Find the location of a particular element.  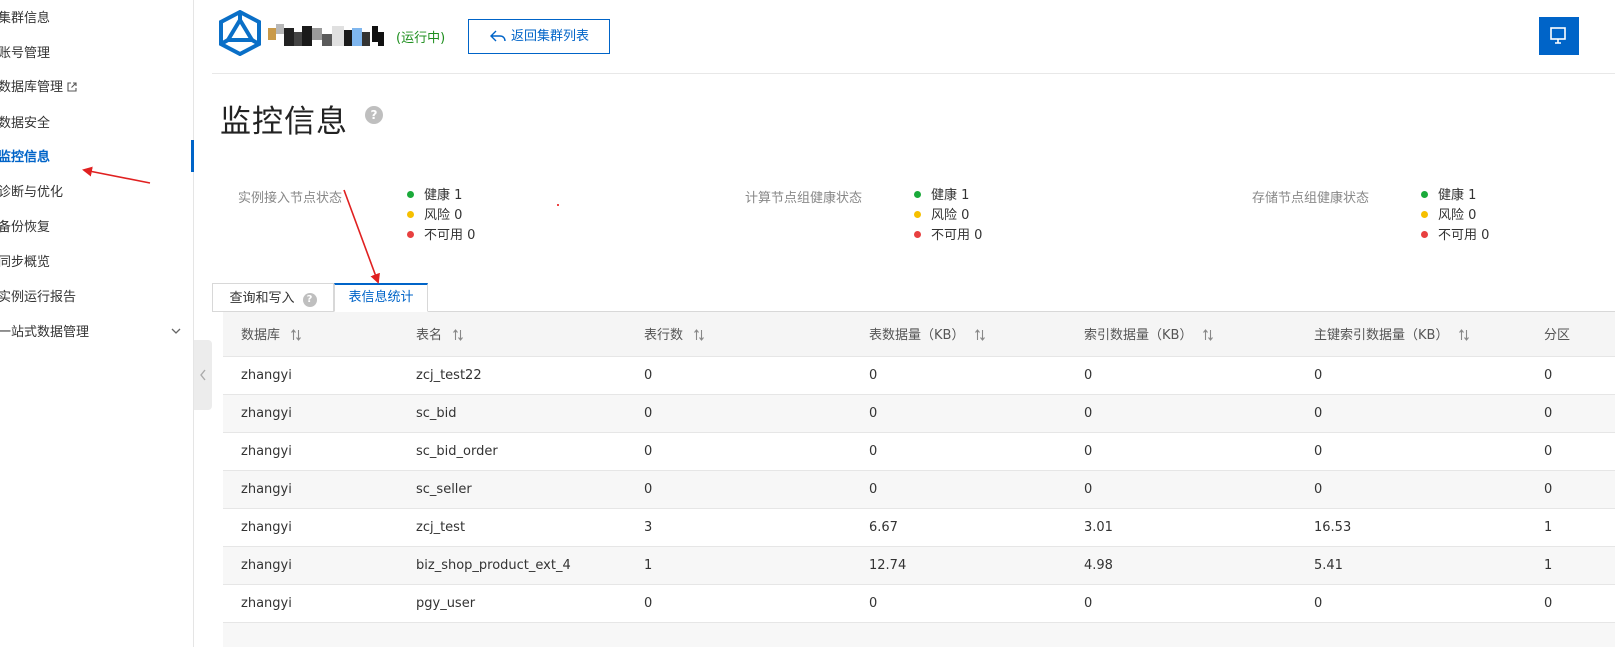

monitor-action-button is located at coordinates (1559, 36).